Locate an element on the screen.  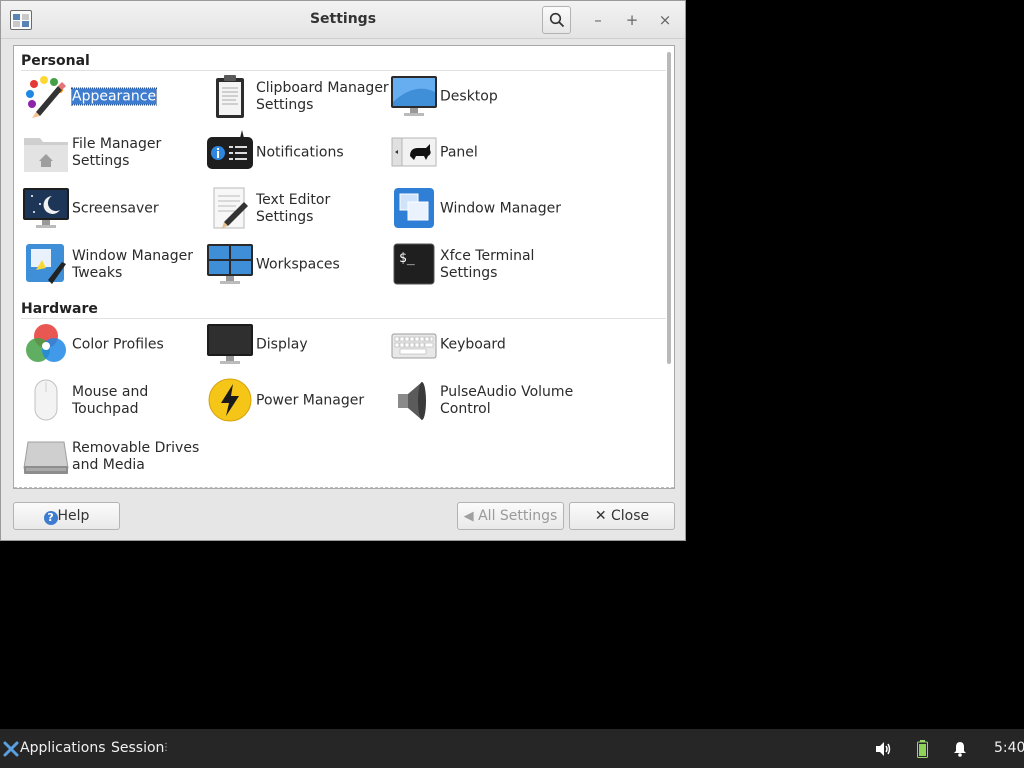
close-window-button: × is located at coordinates (665, 20).